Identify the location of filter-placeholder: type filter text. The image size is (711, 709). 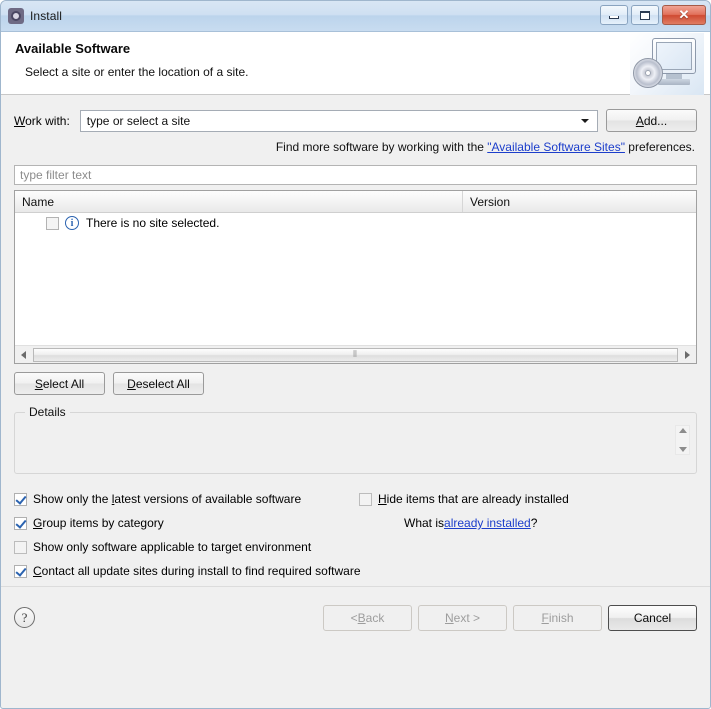
(56, 175).